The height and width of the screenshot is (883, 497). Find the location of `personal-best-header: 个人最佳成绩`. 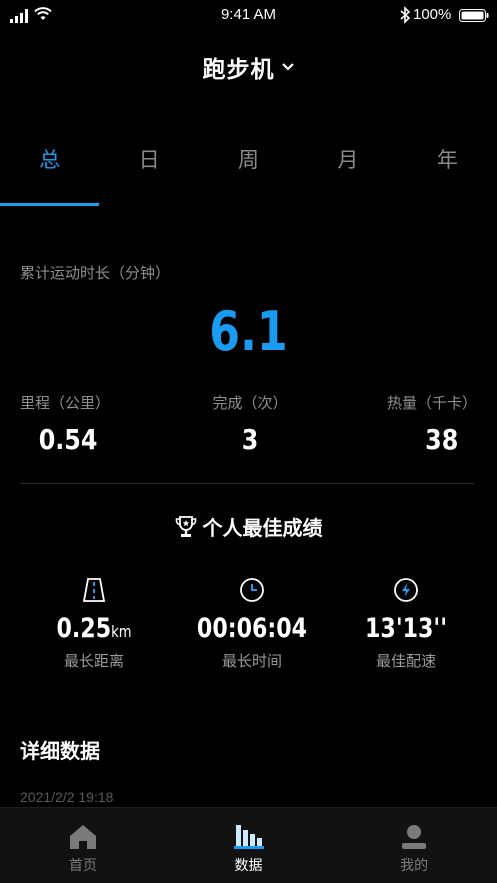

personal-best-header: 个人最佳成绩 is located at coordinates (248, 526).